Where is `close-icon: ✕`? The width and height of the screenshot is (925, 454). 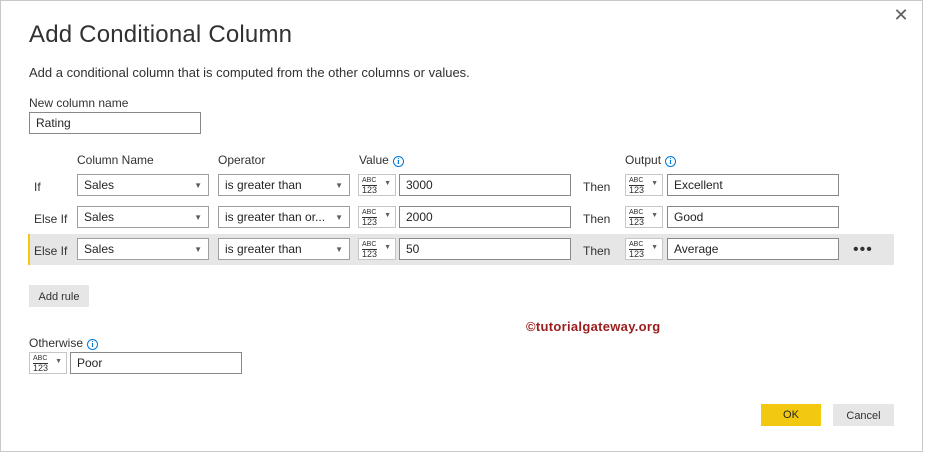
close-icon: ✕ is located at coordinates (901, 15).